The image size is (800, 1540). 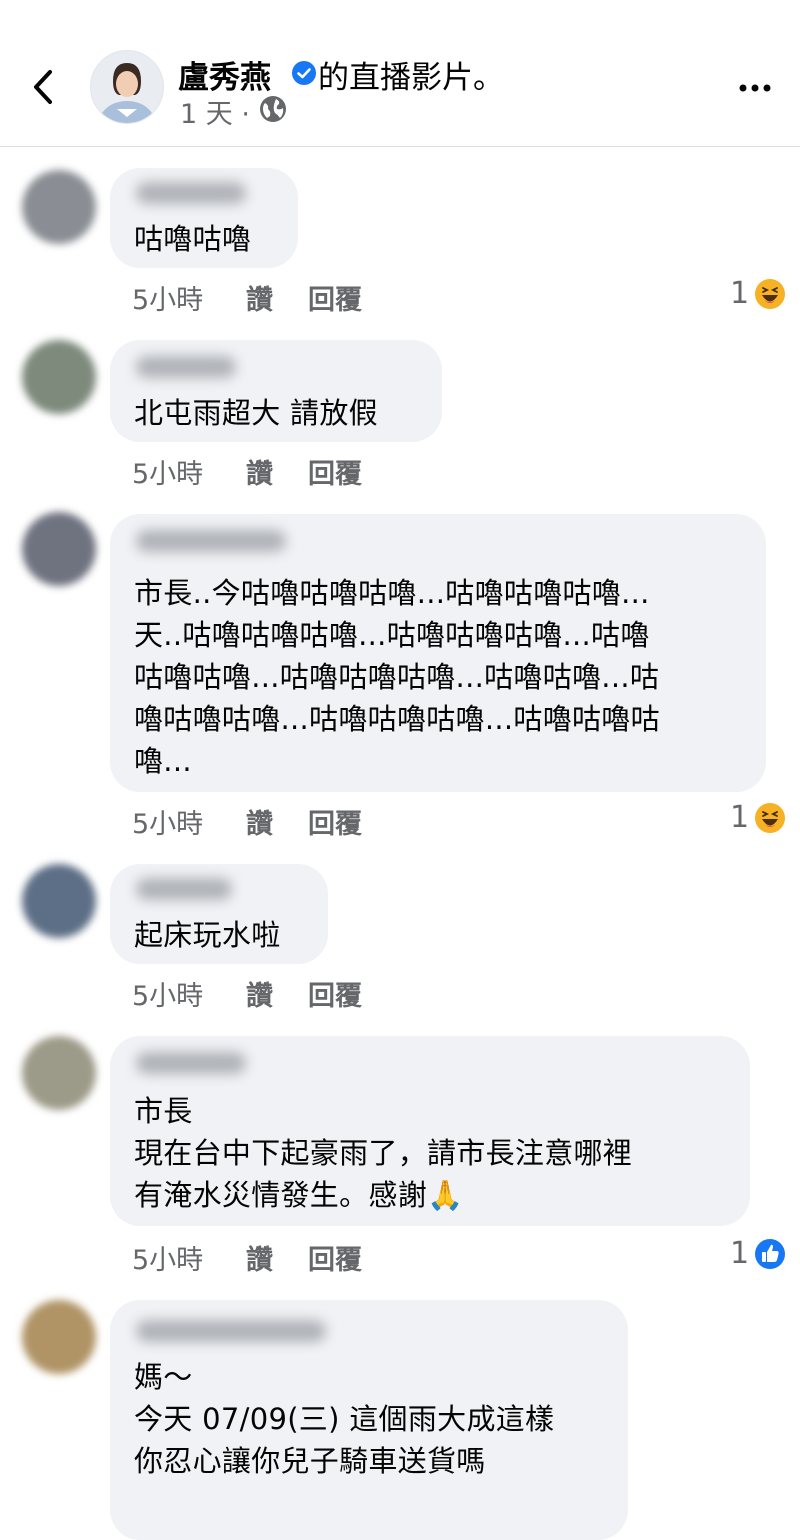 I want to click on comment-bubble: 起床玩水啦, so click(x=219, y=914).